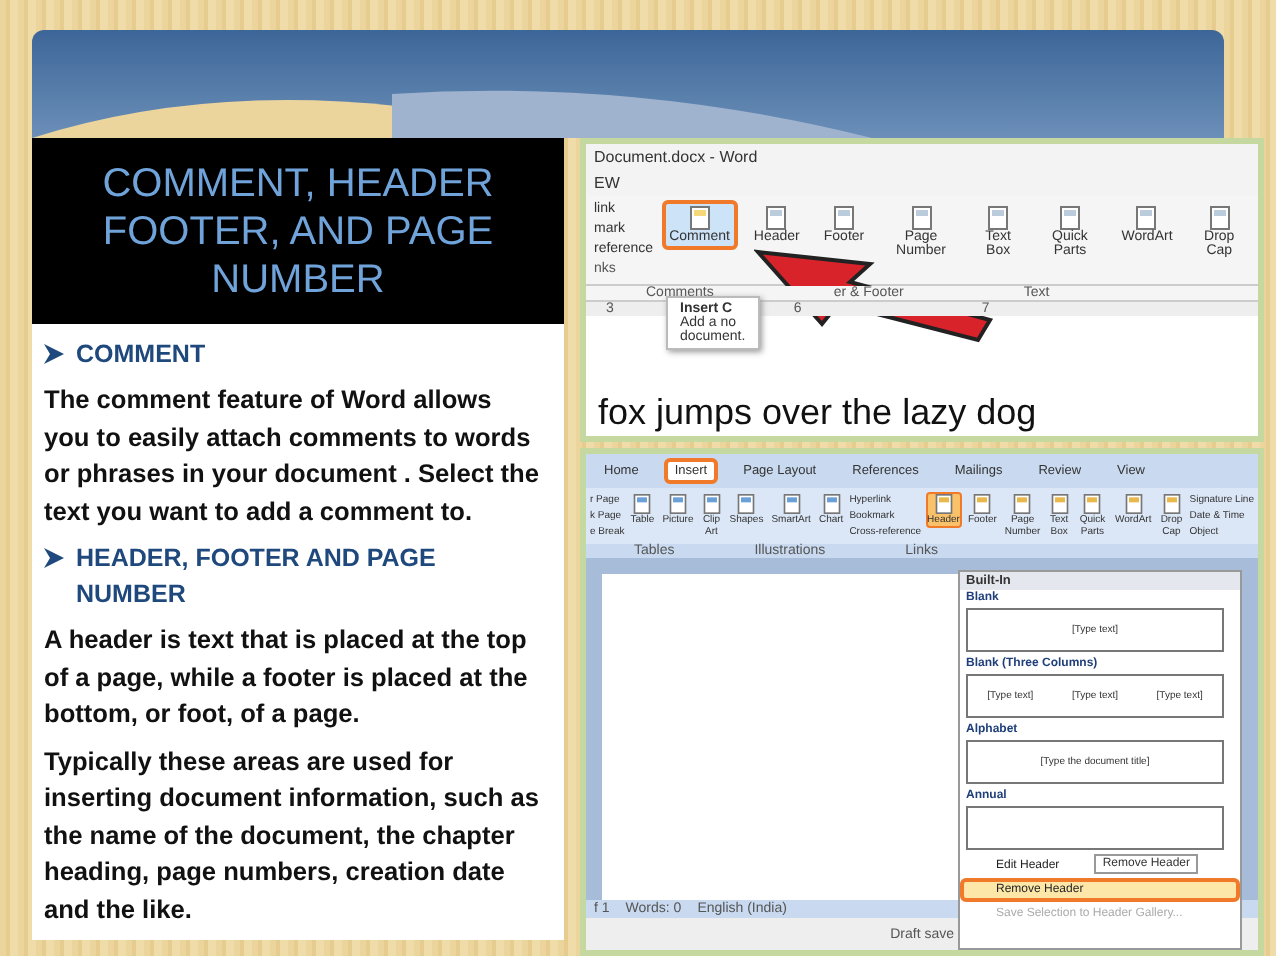 This screenshot has width=1276, height=956. What do you see at coordinates (292, 835) in the screenshot?
I see `body-paragraph: Typically these areas are used for inserting document information, such as the name of the document, the chapter heading, page numbers, creation date and the like.` at bounding box center [292, 835].